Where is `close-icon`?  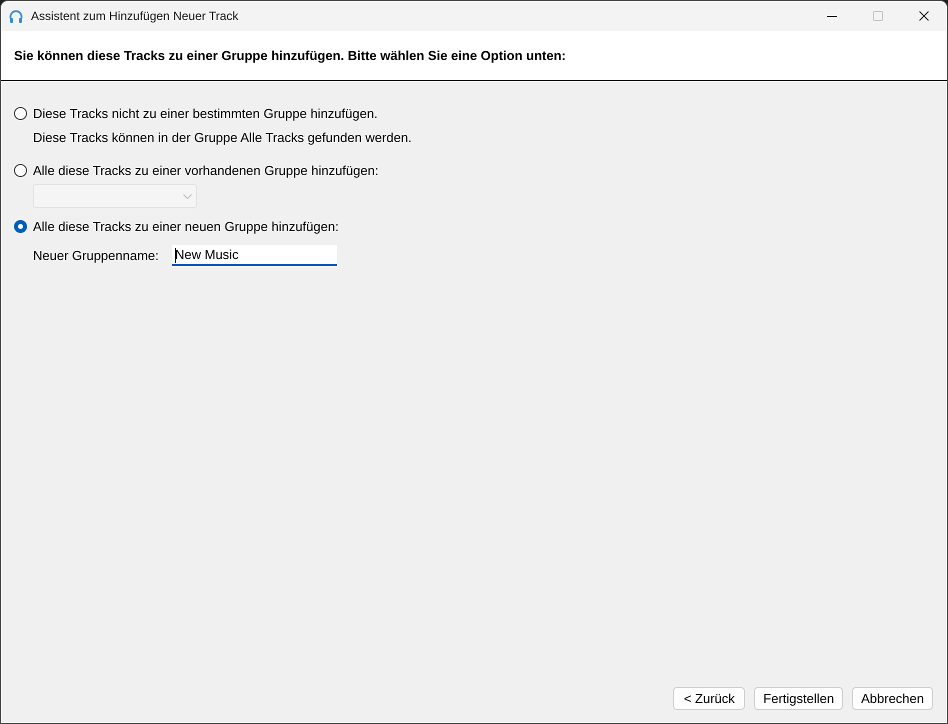 close-icon is located at coordinates (924, 16).